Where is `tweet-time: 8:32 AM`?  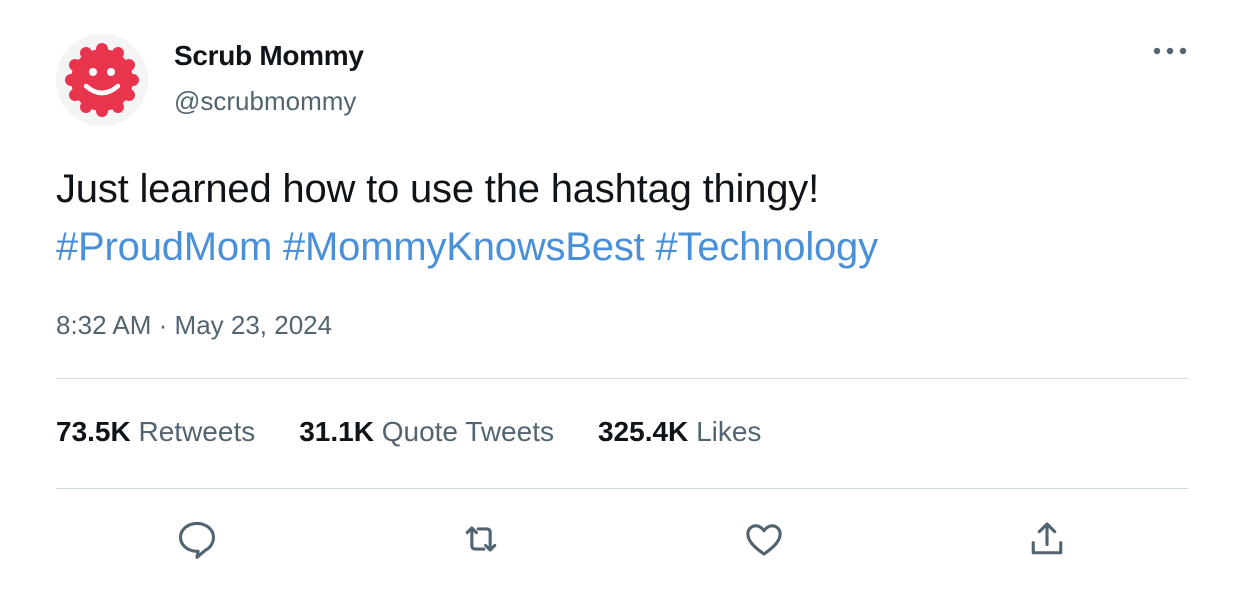 tweet-time: 8:32 AM is located at coordinates (104, 325).